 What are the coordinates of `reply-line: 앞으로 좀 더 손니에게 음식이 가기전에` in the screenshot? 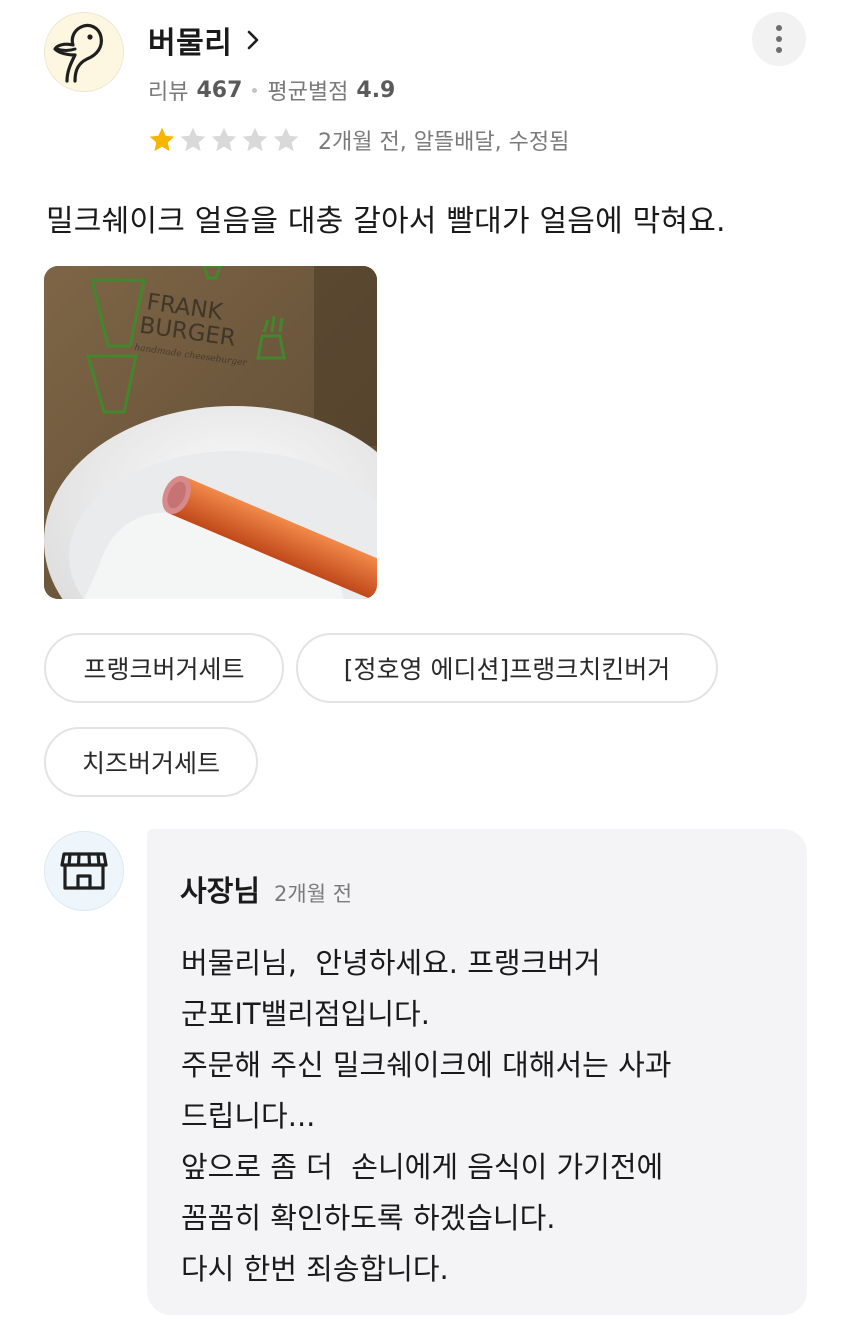 It's located at (422, 1167).